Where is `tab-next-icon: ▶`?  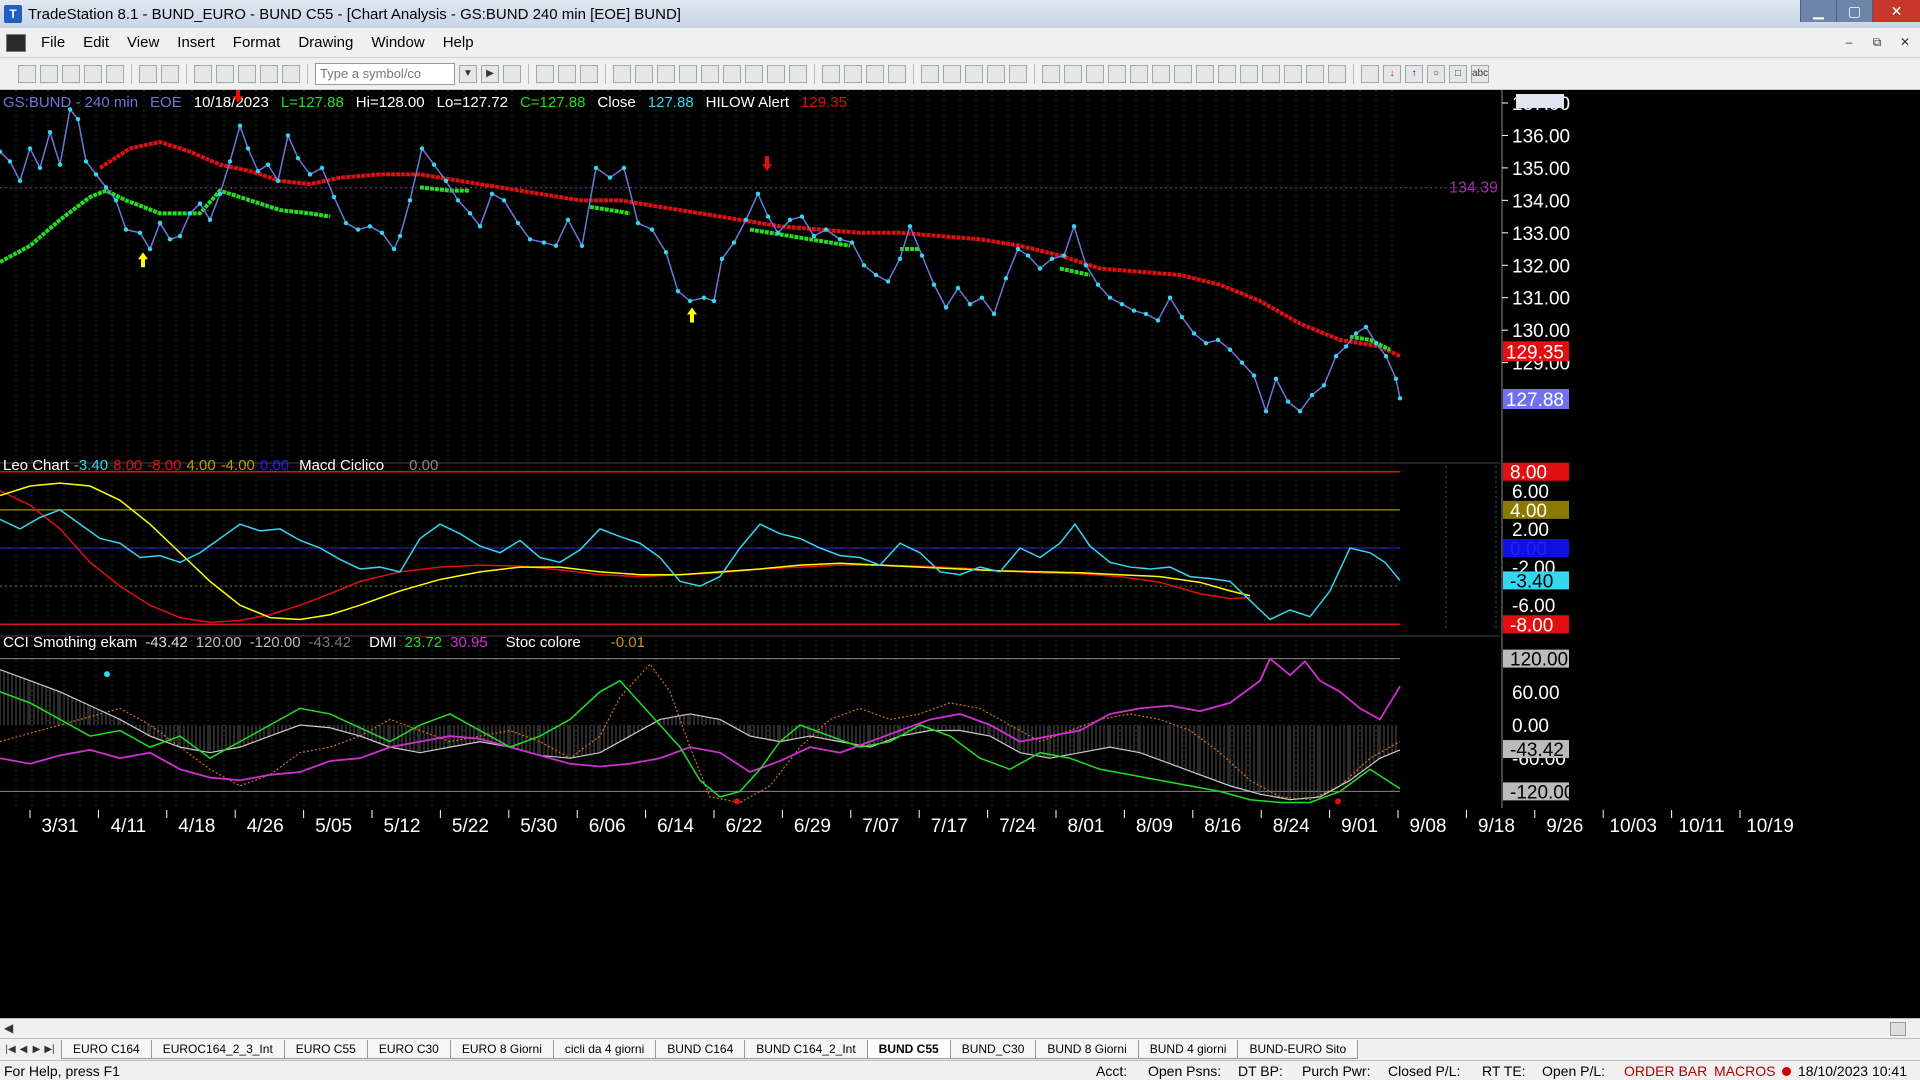 tab-next-icon: ▶ is located at coordinates (36, 1049).